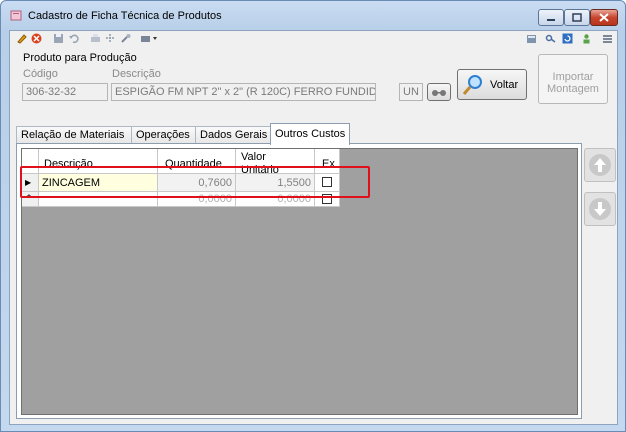 The width and height of the screenshot is (626, 432). Describe the element at coordinates (65, 92) in the screenshot. I see `code-field: 306-32-32` at that location.